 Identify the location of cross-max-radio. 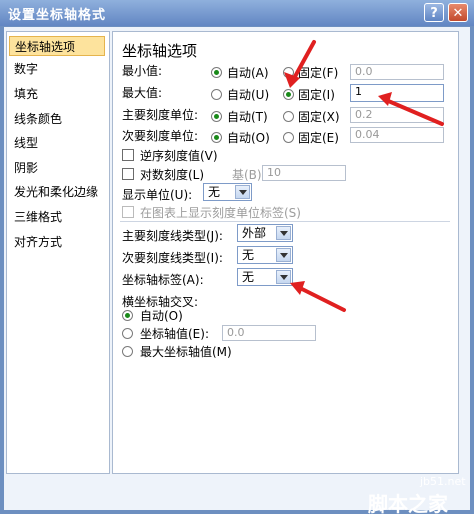
(127, 351).